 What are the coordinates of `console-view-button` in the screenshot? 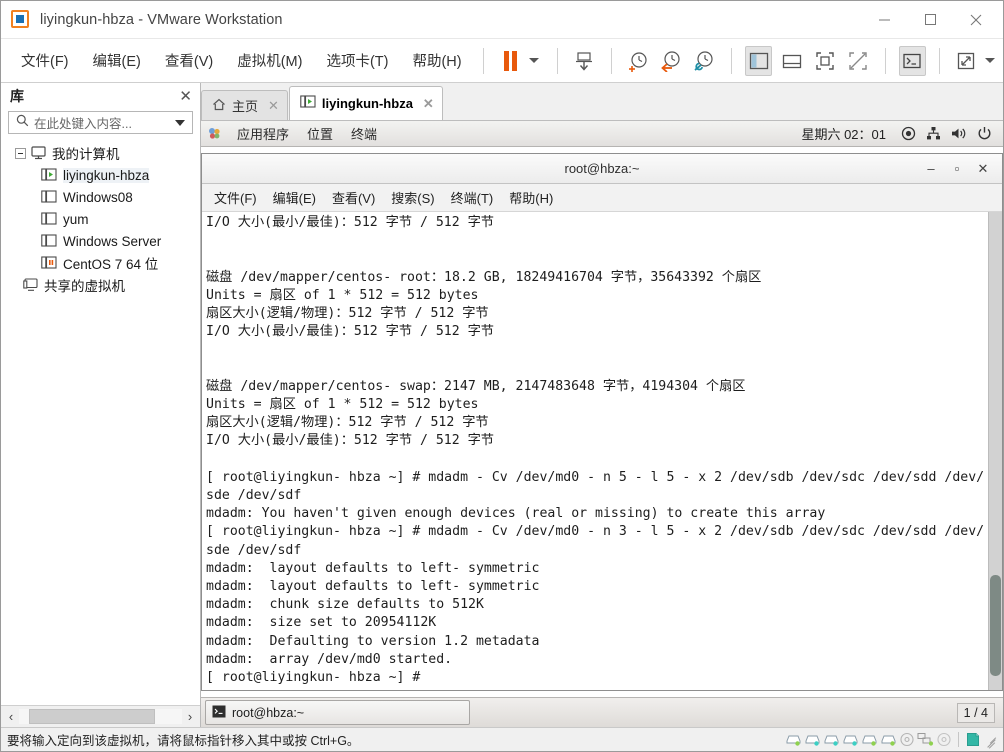 It's located at (912, 60).